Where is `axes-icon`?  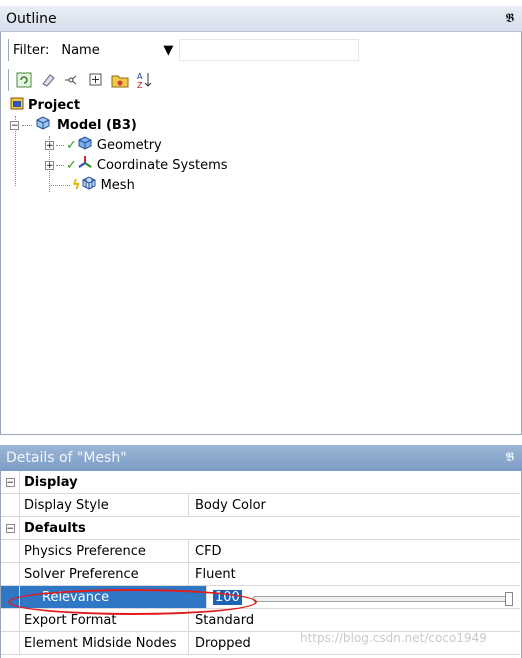
axes-icon is located at coordinates (85, 165).